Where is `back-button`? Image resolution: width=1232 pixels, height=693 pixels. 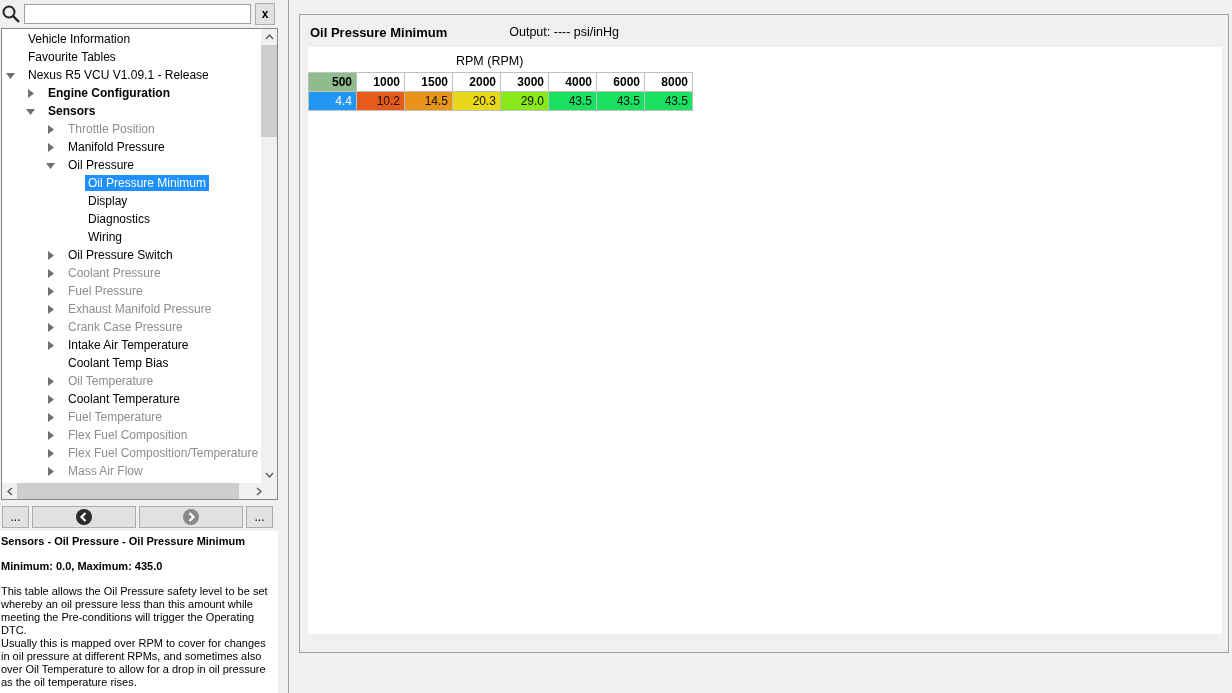
back-button is located at coordinates (84, 517).